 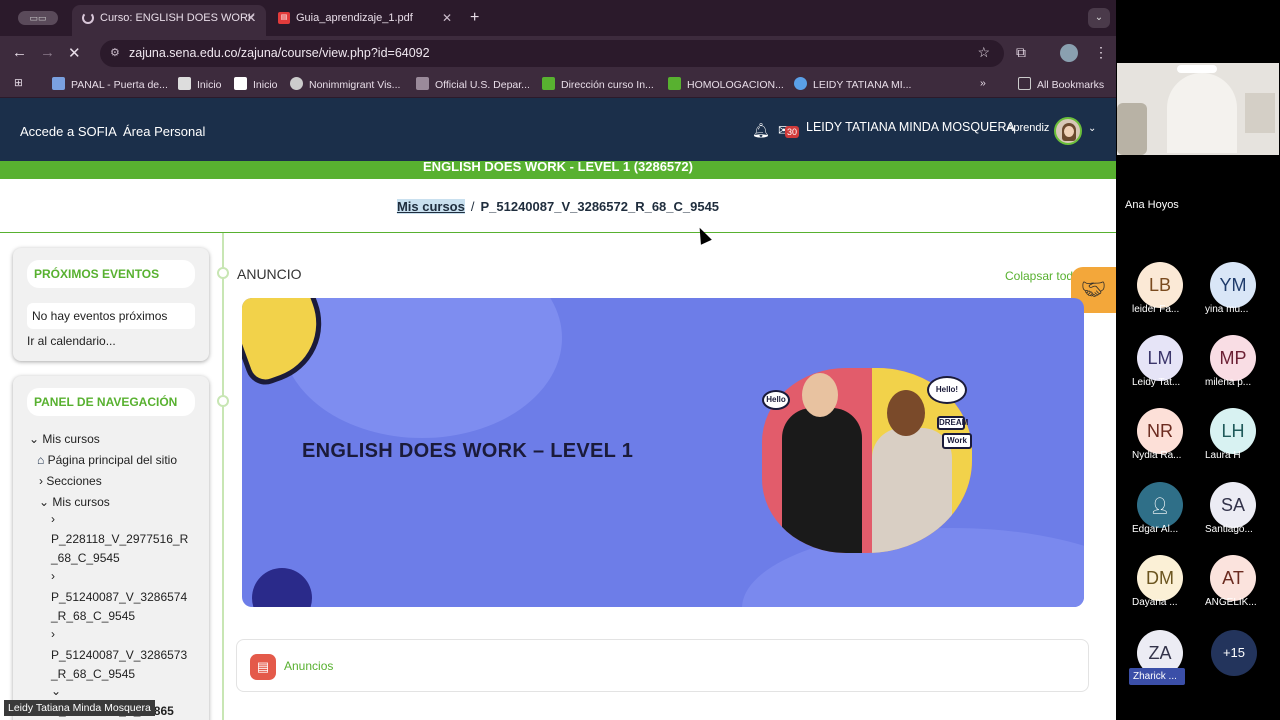 I want to click on tab-course: Curso: ENGLISH DOES WORK ✕, so click(x=169, y=20).